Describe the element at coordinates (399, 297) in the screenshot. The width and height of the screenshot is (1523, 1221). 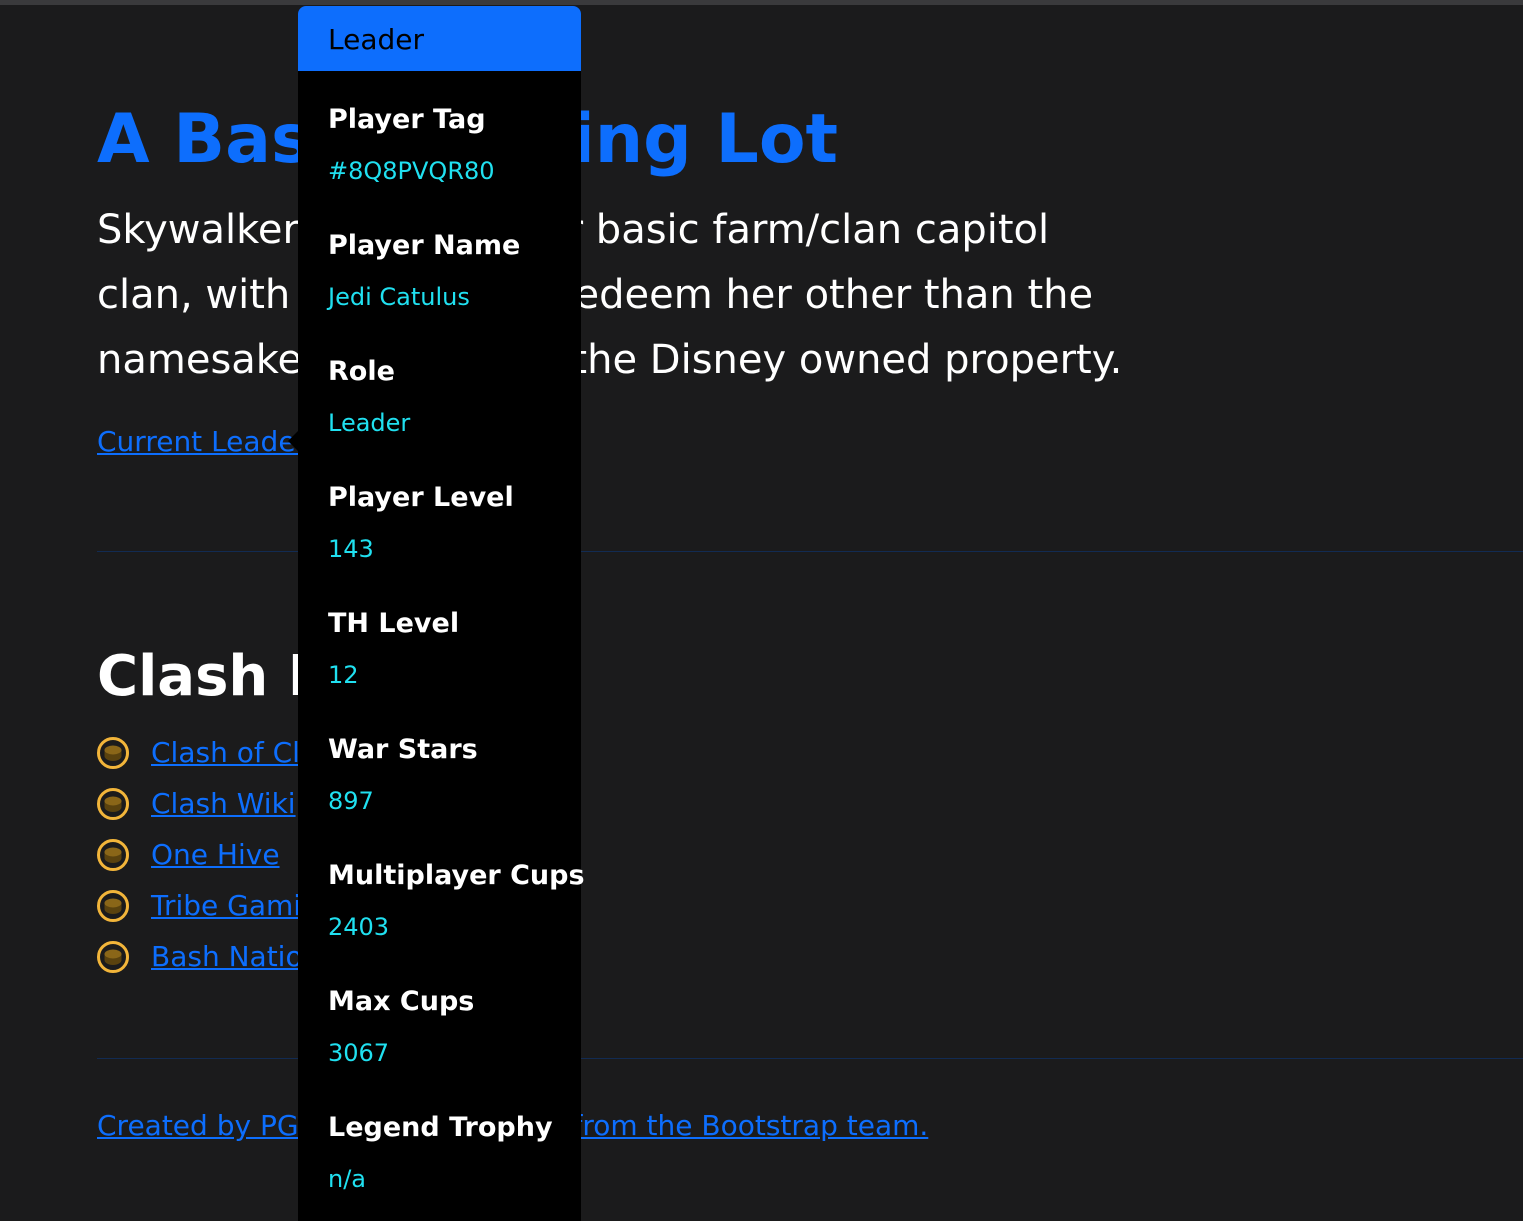
I see `field-value-player-name: Jedi Catulus` at that location.